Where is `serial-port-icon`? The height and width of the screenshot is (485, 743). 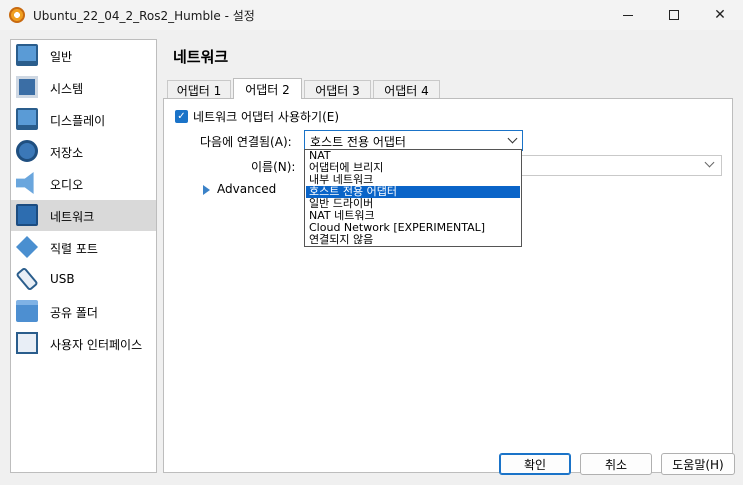 serial-port-icon is located at coordinates (27, 247).